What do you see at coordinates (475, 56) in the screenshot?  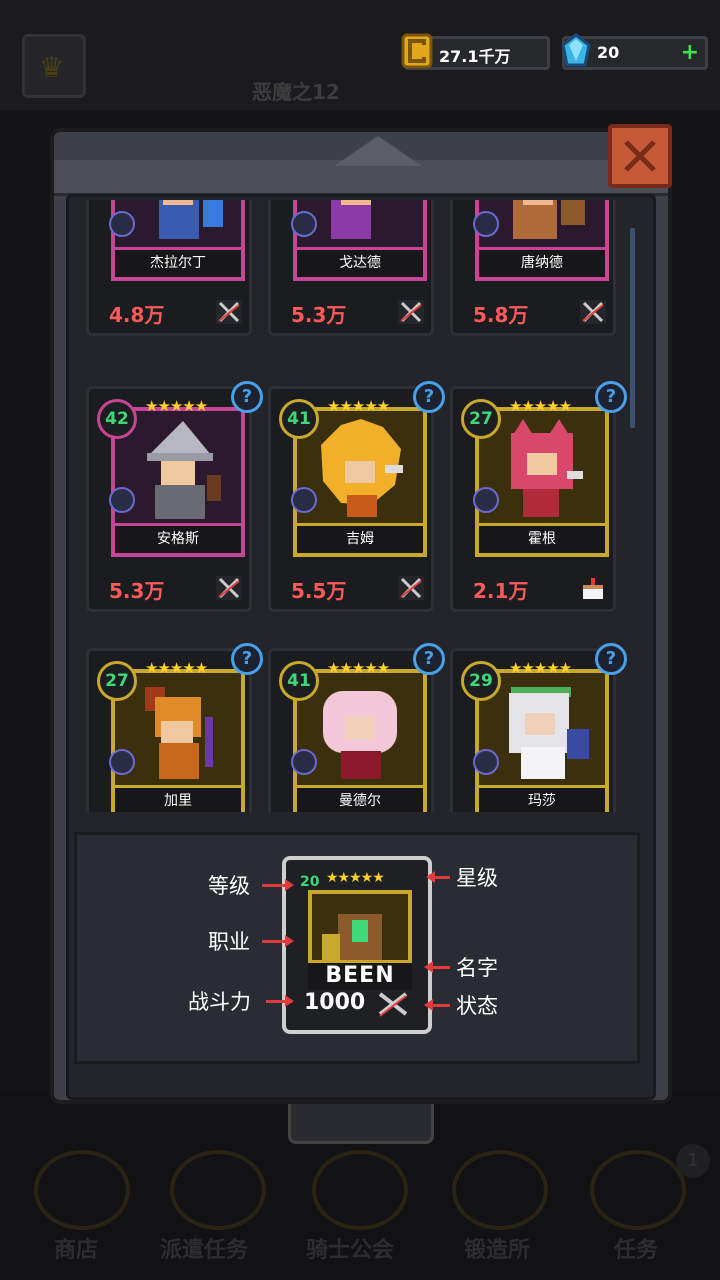 I see `gold-amount: 27.1千万` at bounding box center [475, 56].